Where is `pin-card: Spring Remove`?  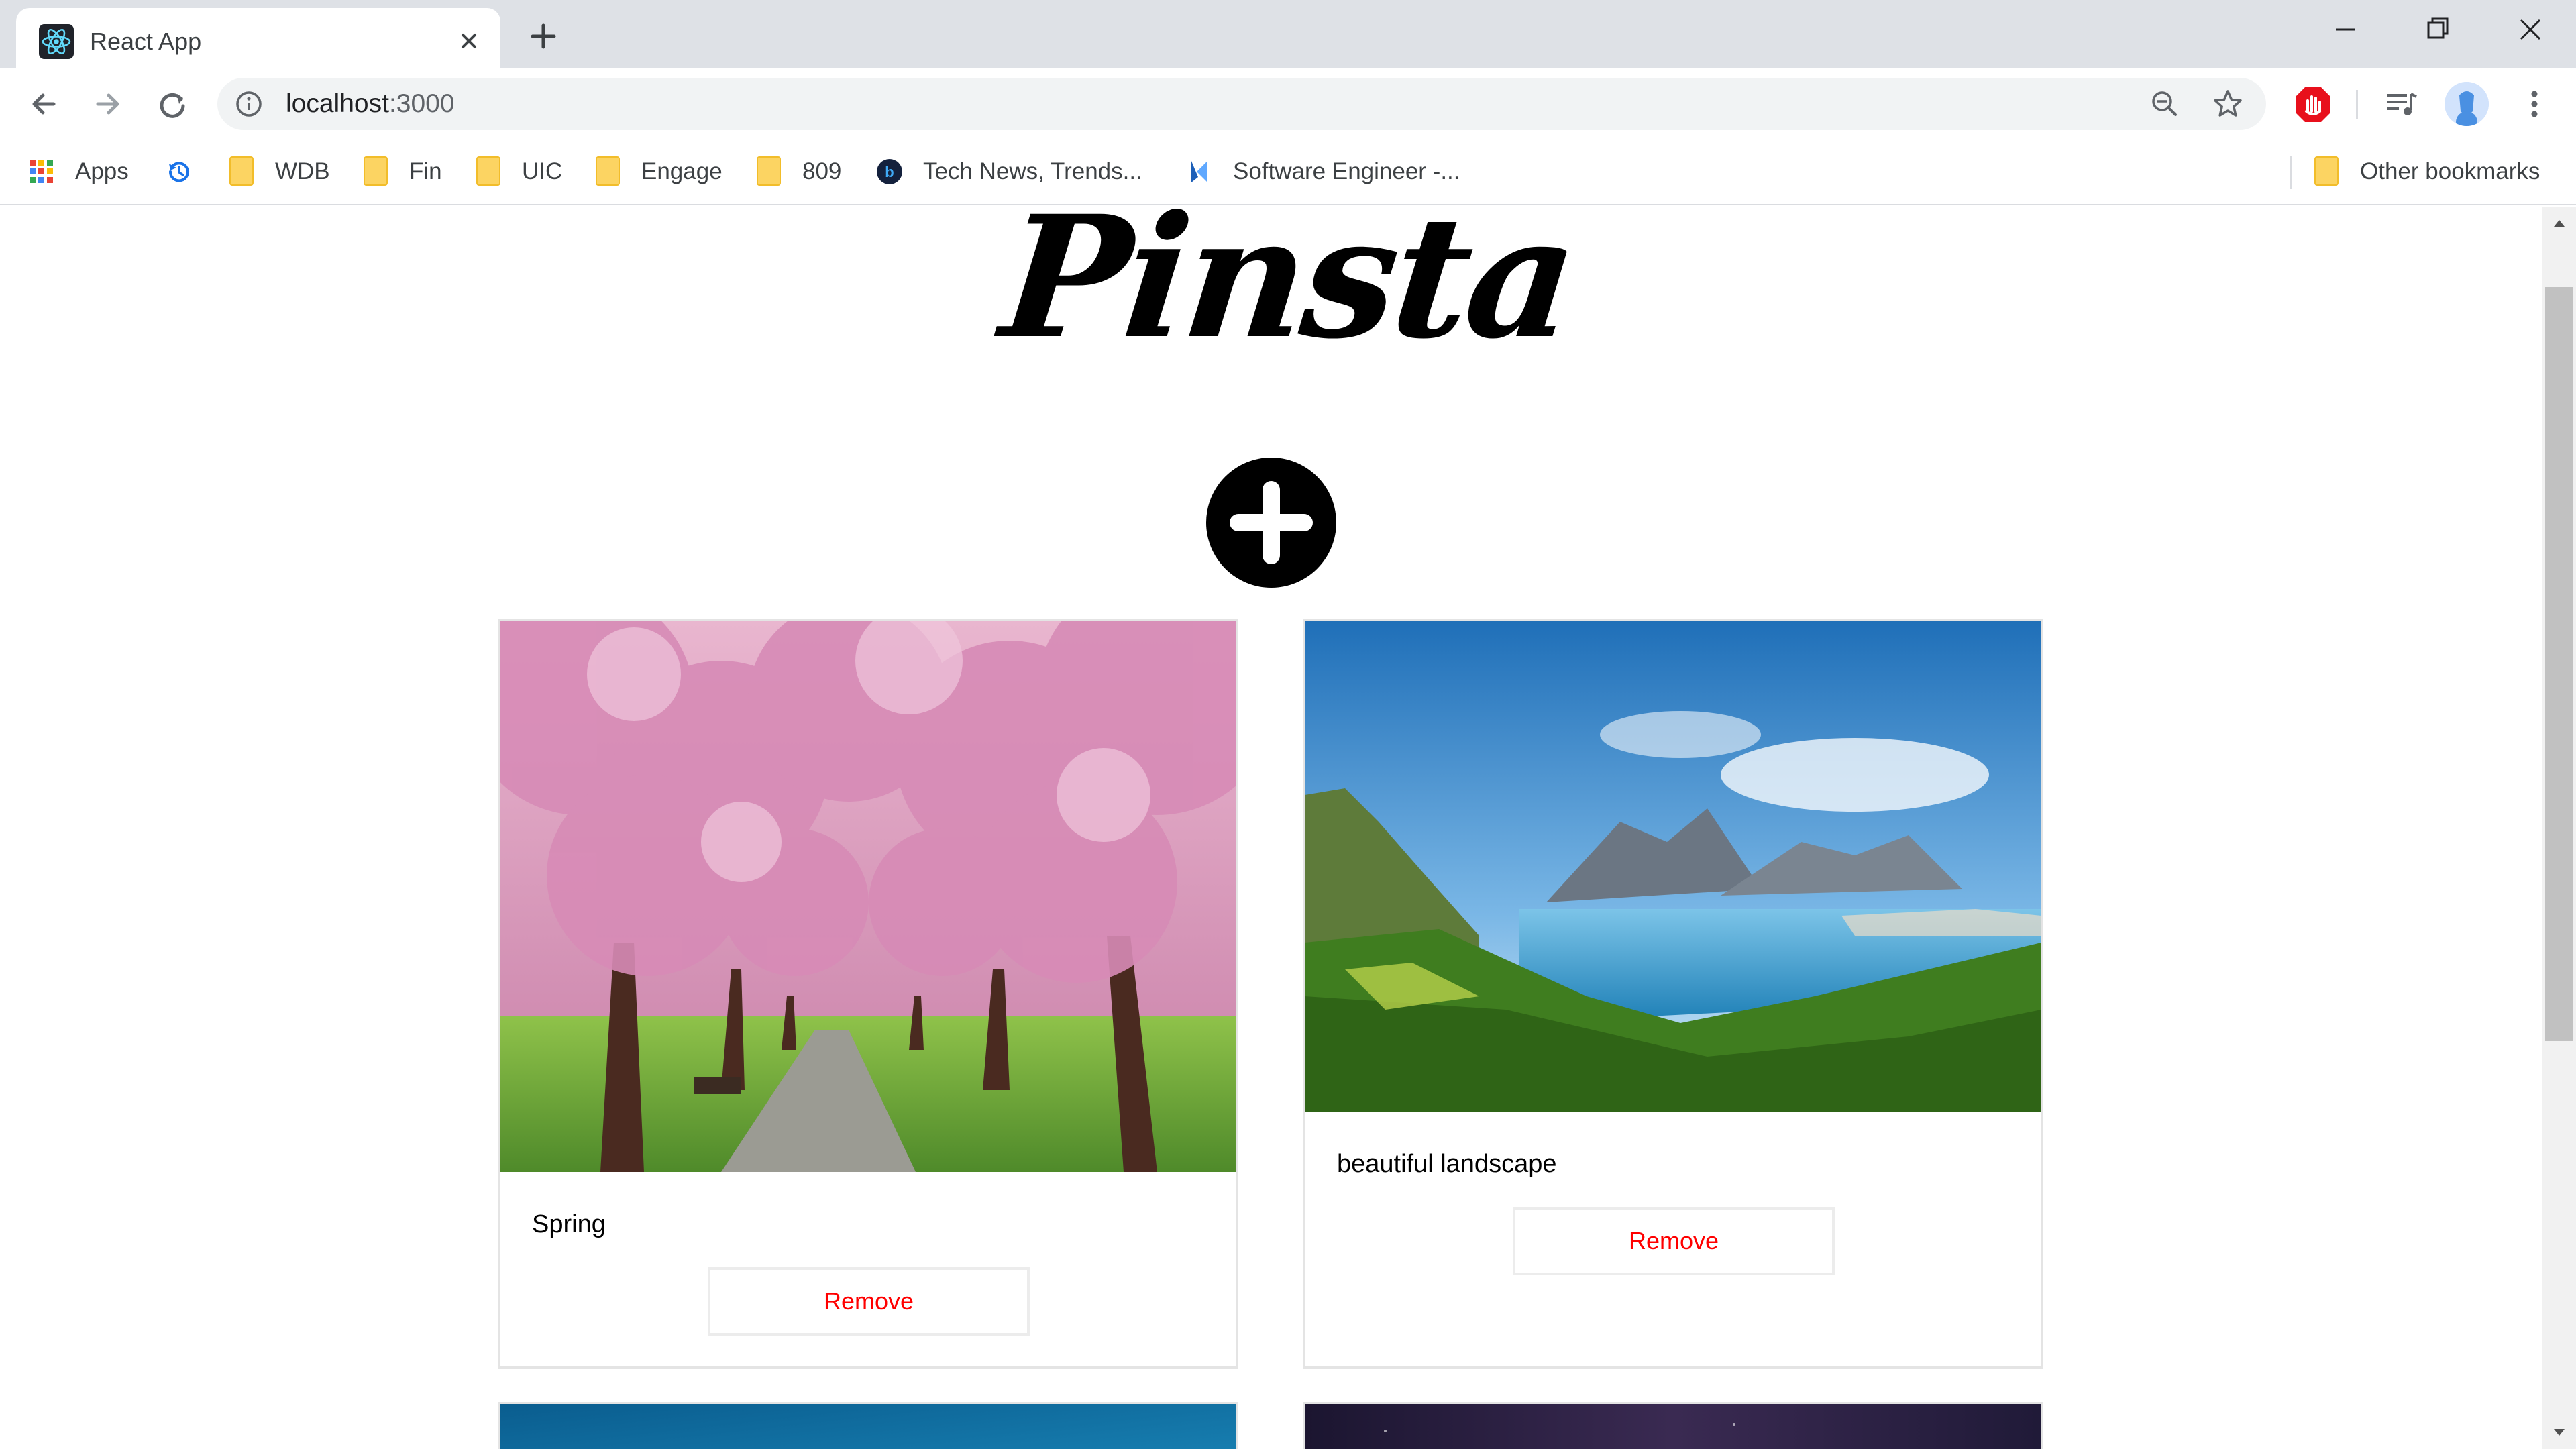 pin-card: Spring Remove is located at coordinates (868, 993).